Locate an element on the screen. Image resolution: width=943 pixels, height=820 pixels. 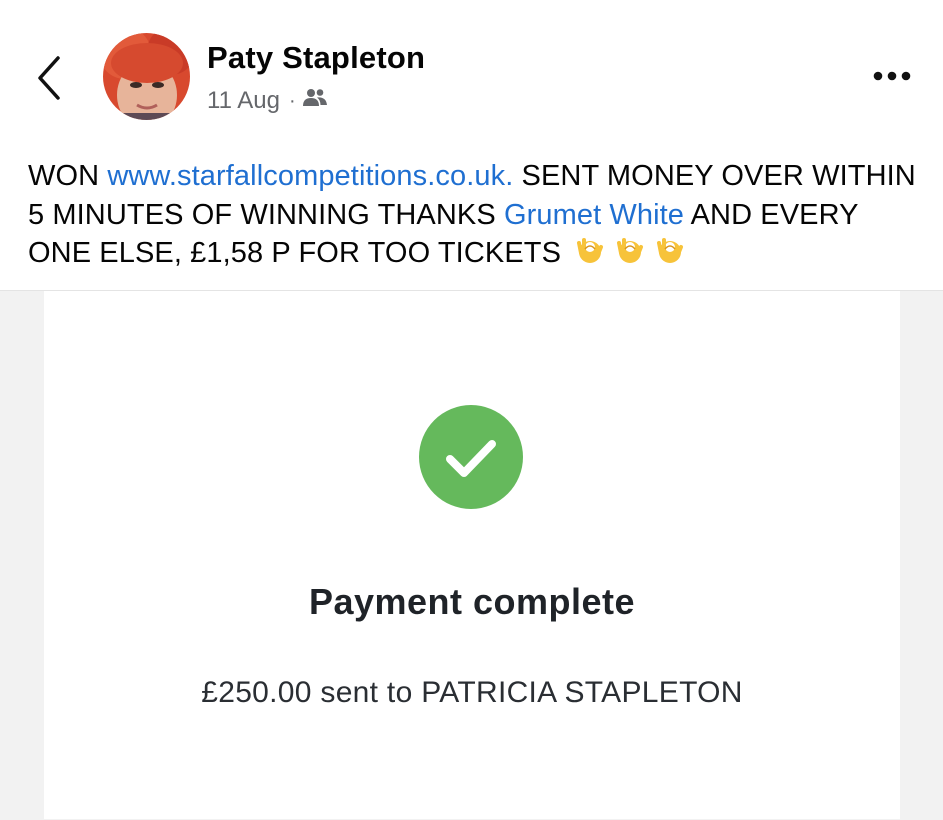
competition-link: www.starfallcompetitions.co.uk. is located at coordinates (310, 176).